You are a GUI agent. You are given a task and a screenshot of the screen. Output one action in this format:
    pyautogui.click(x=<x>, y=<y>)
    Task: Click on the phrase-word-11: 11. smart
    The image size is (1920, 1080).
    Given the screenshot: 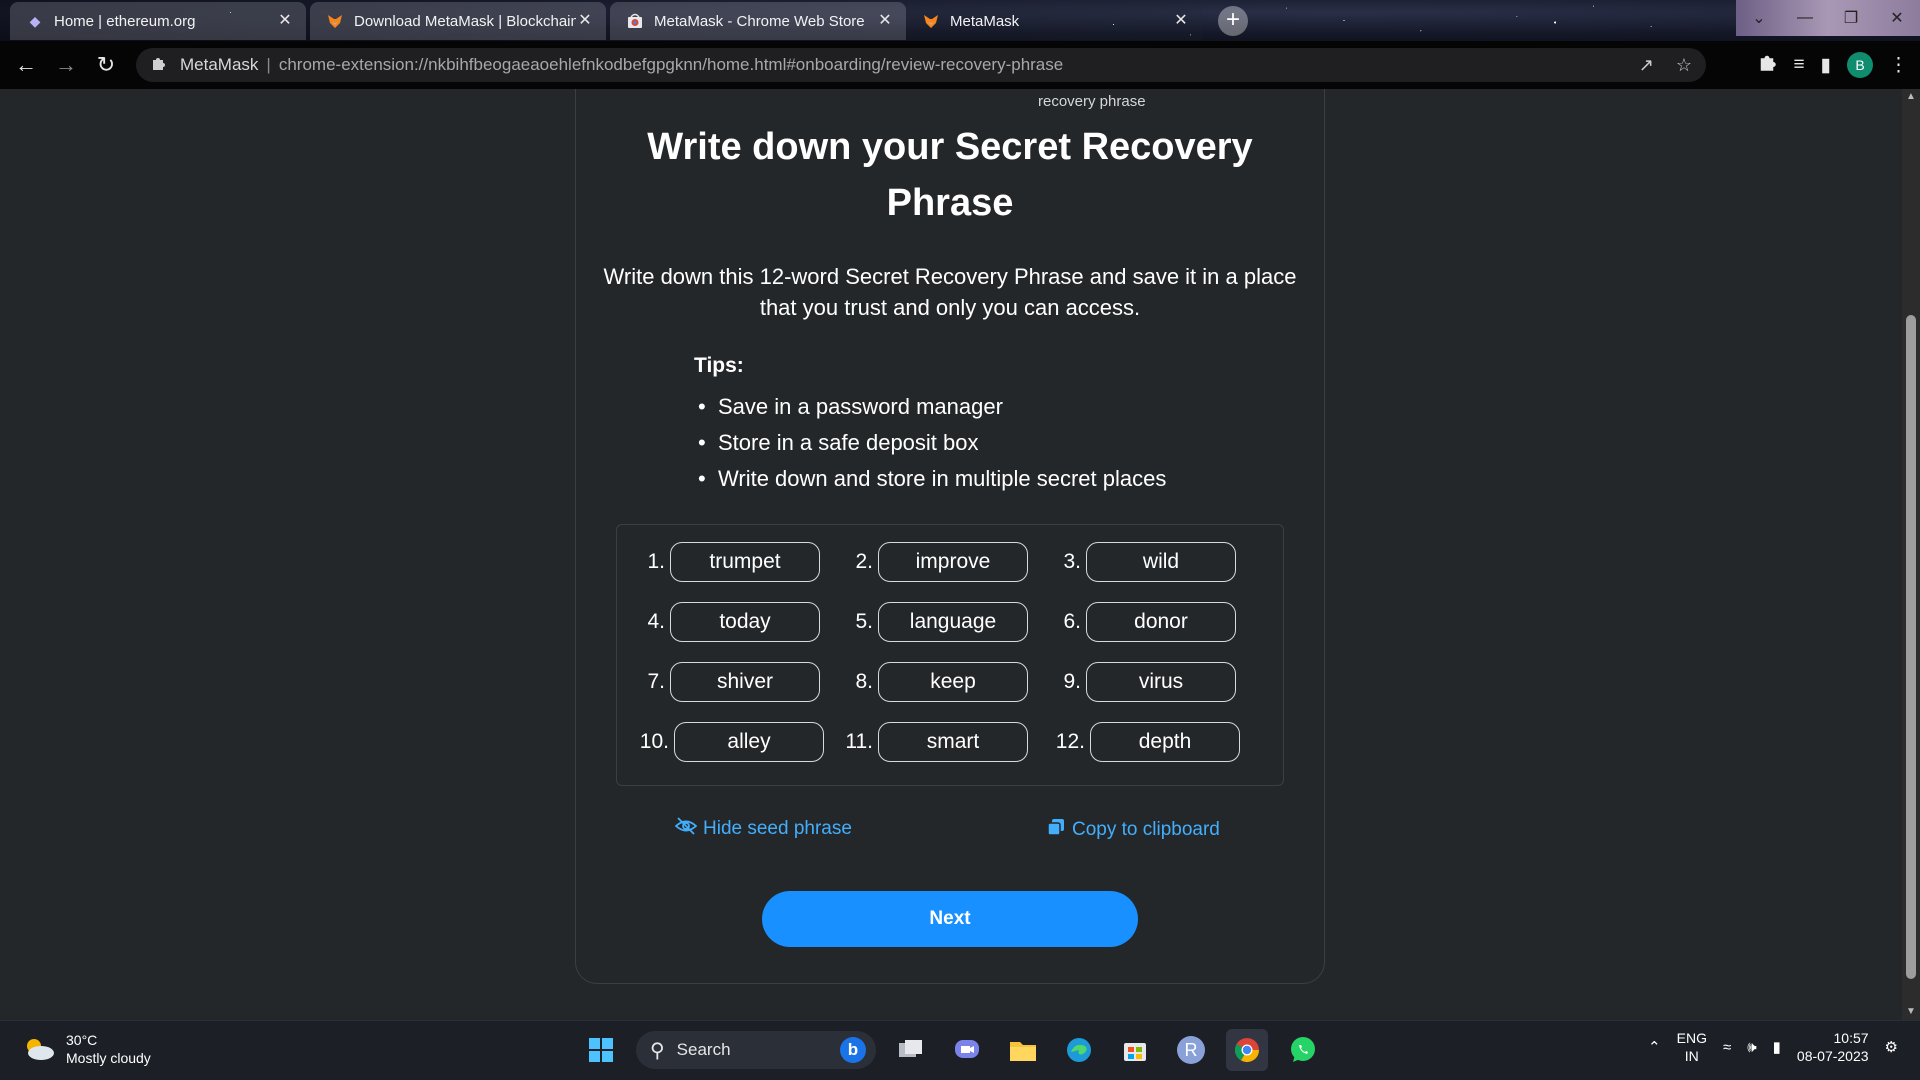 What is the action you would take?
    pyautogui.click(x=931, y=742)
    